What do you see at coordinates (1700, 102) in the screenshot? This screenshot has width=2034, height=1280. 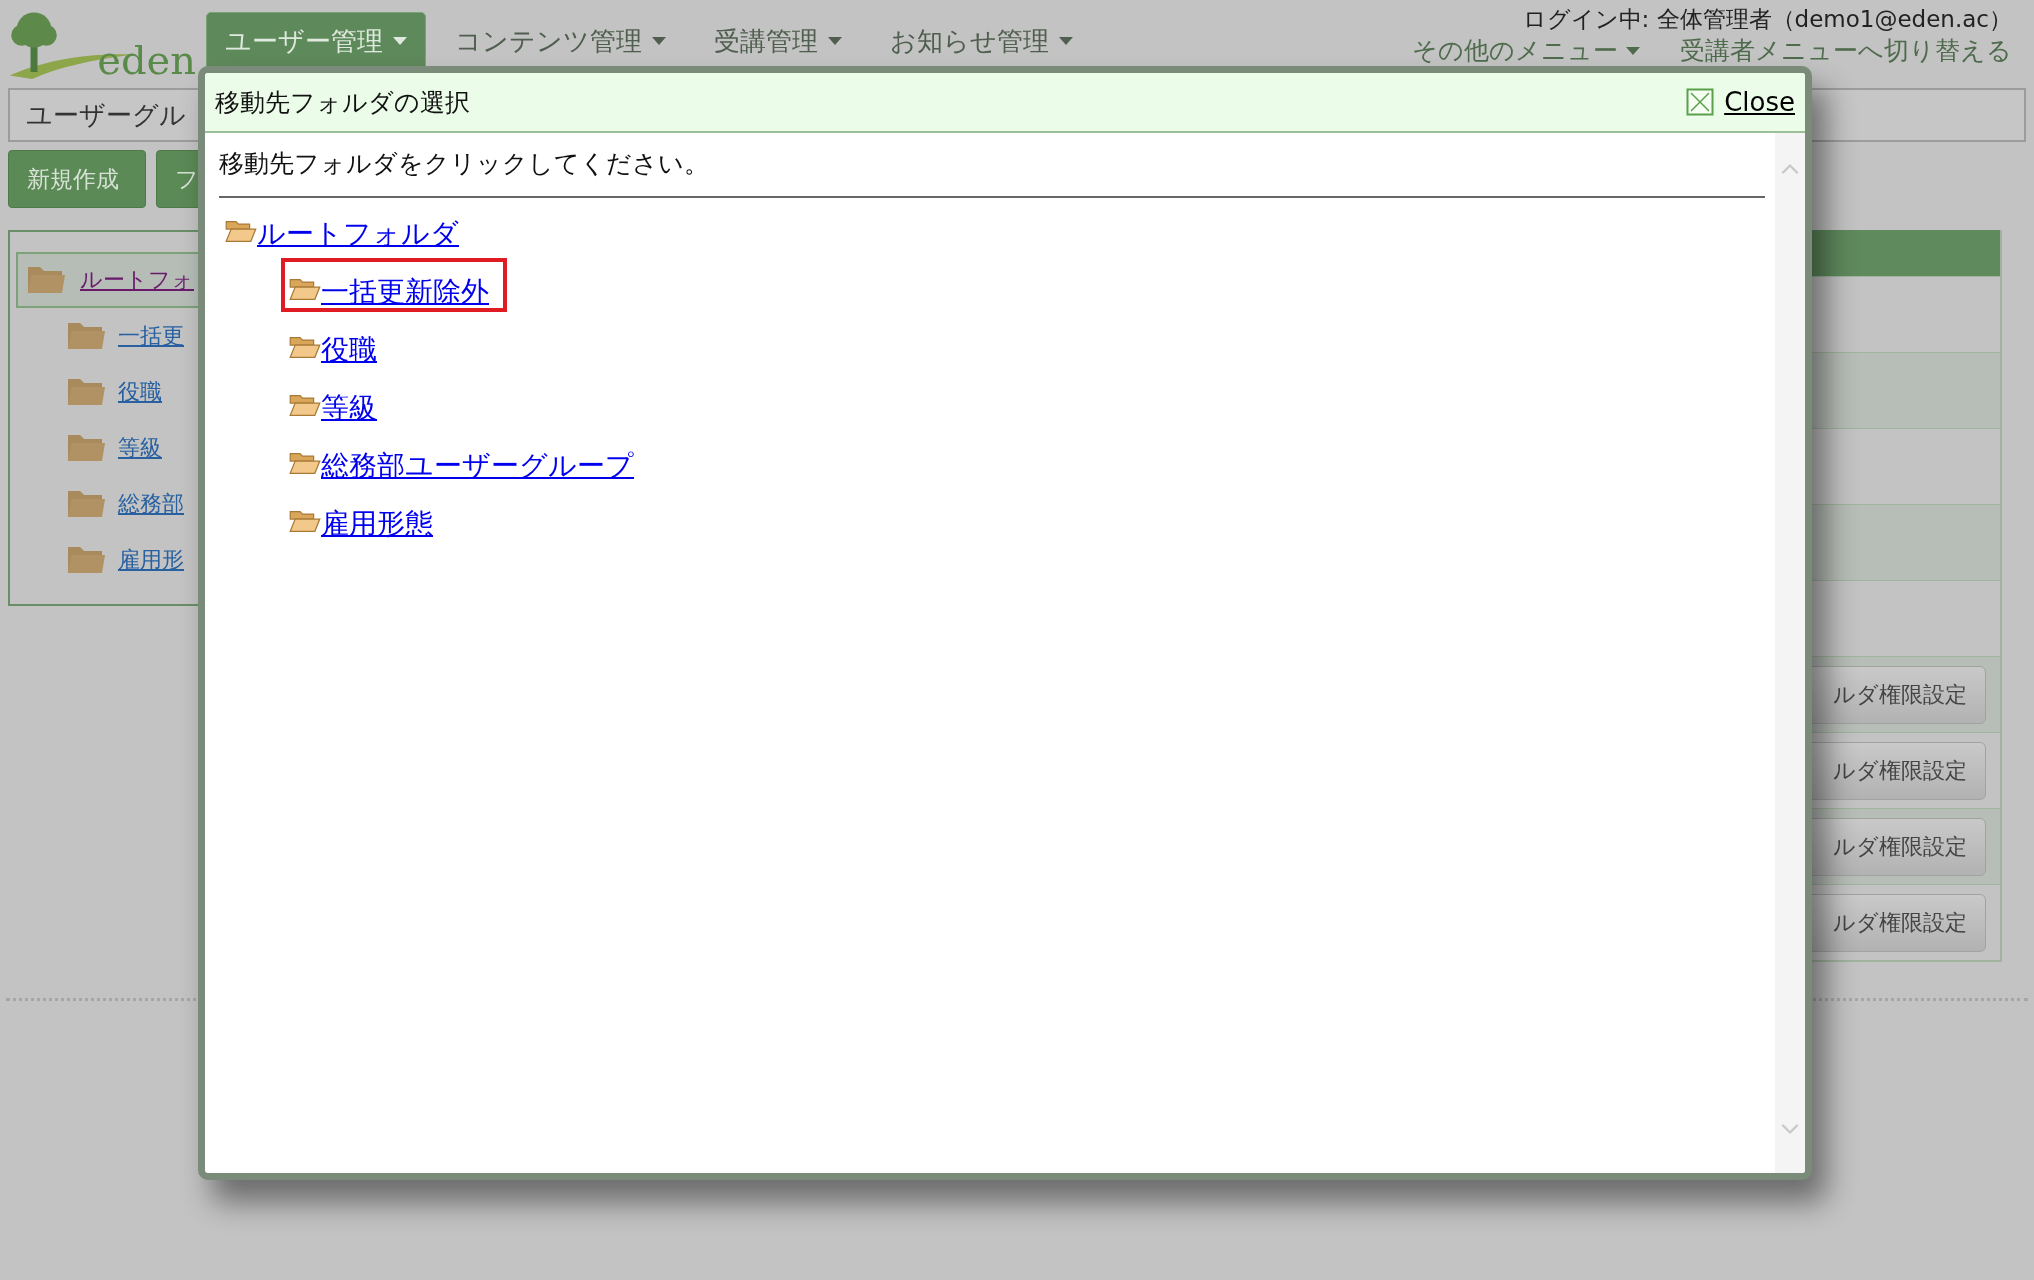 I see `close-icon` at bounding box center [1700, 102].